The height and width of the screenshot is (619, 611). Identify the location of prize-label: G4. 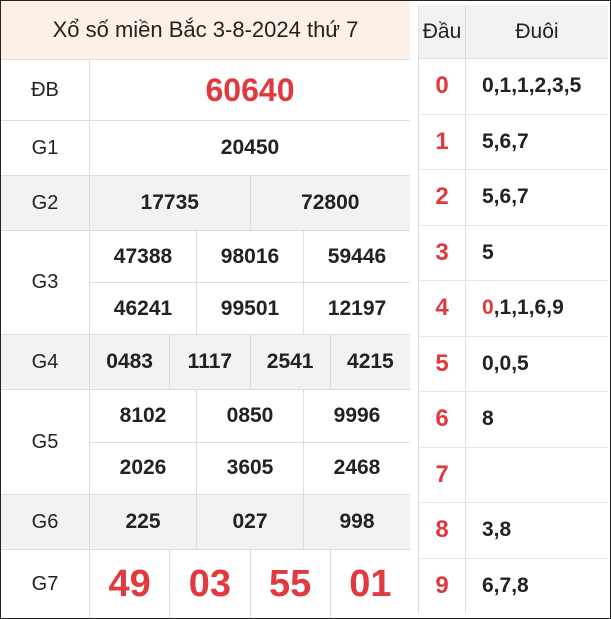
(45, 362).